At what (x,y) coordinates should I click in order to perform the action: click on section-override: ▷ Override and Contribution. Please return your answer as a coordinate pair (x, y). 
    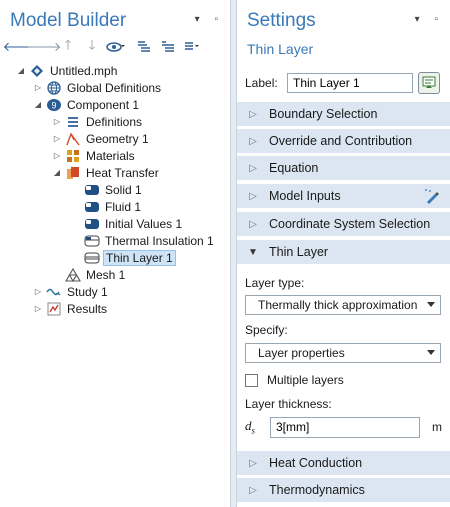
    Looking at the image, I should click on (343, 140).